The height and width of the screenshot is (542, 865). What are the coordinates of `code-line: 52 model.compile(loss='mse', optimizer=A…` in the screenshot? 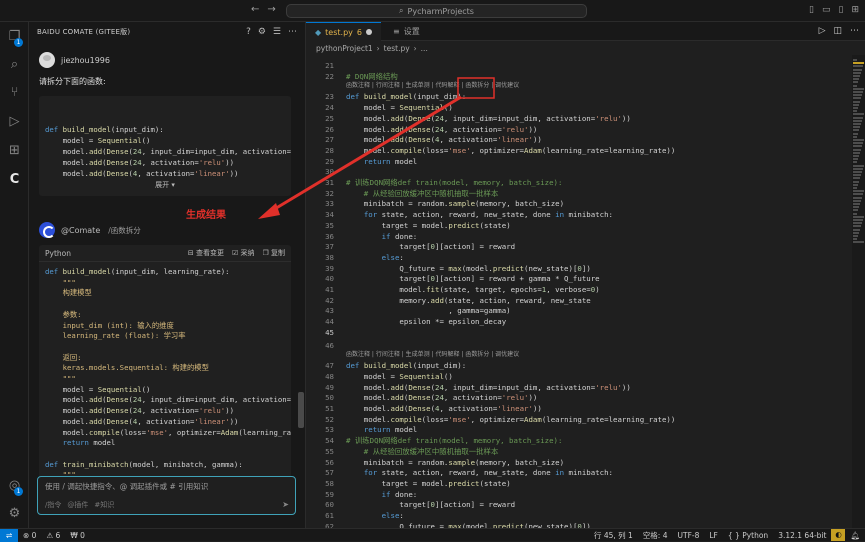 It's located at (579, 419).